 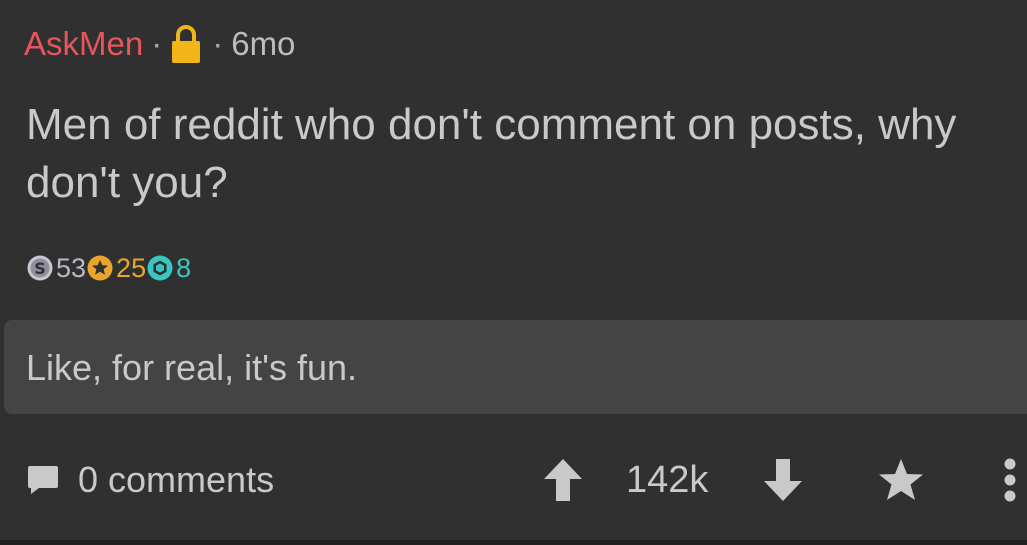 I want to click on post-divider, so click(x=513, y=542).